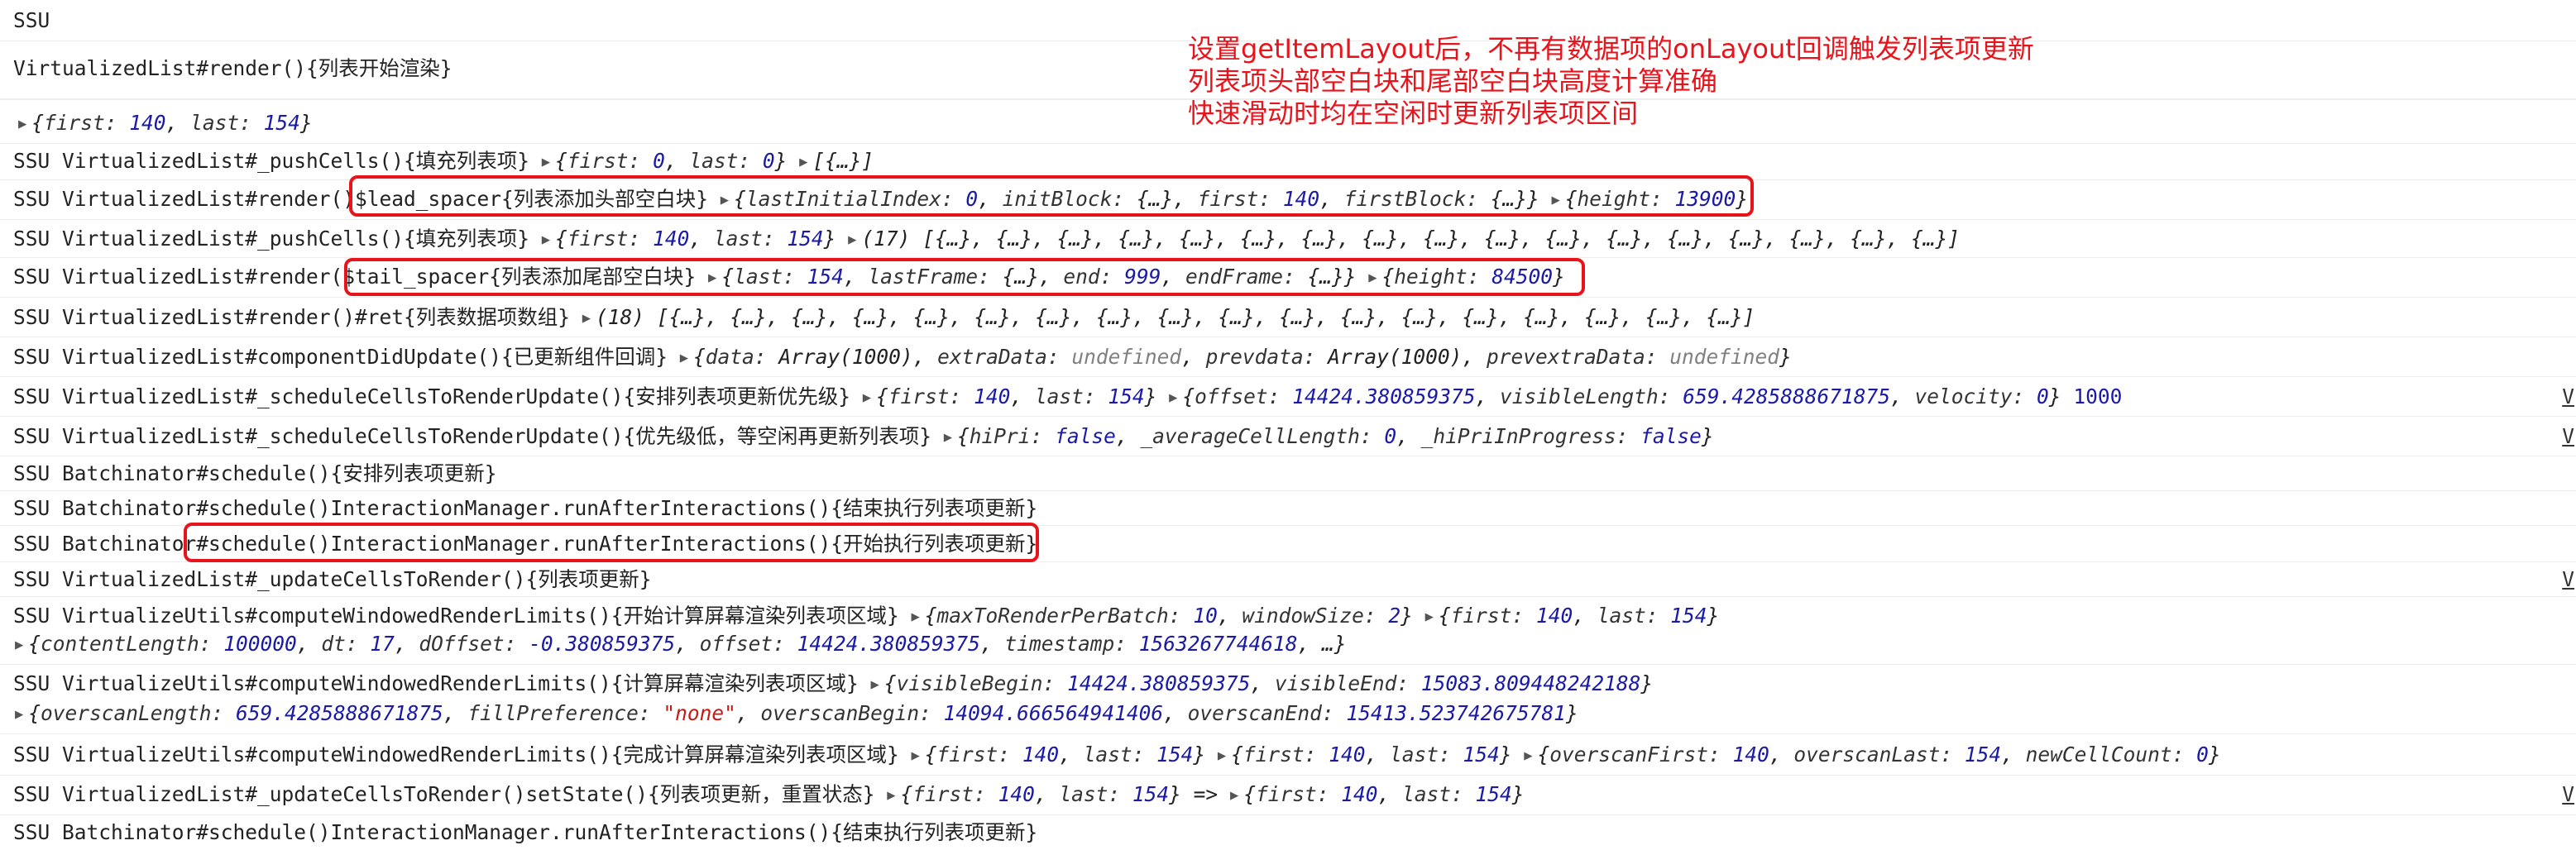 The width and height of the screenshot is (2576, 850). Describe the element at coordinates (165, 125) in the screenshot. I see `log-object: ▶ {first: 140, last: 154}` at that location.